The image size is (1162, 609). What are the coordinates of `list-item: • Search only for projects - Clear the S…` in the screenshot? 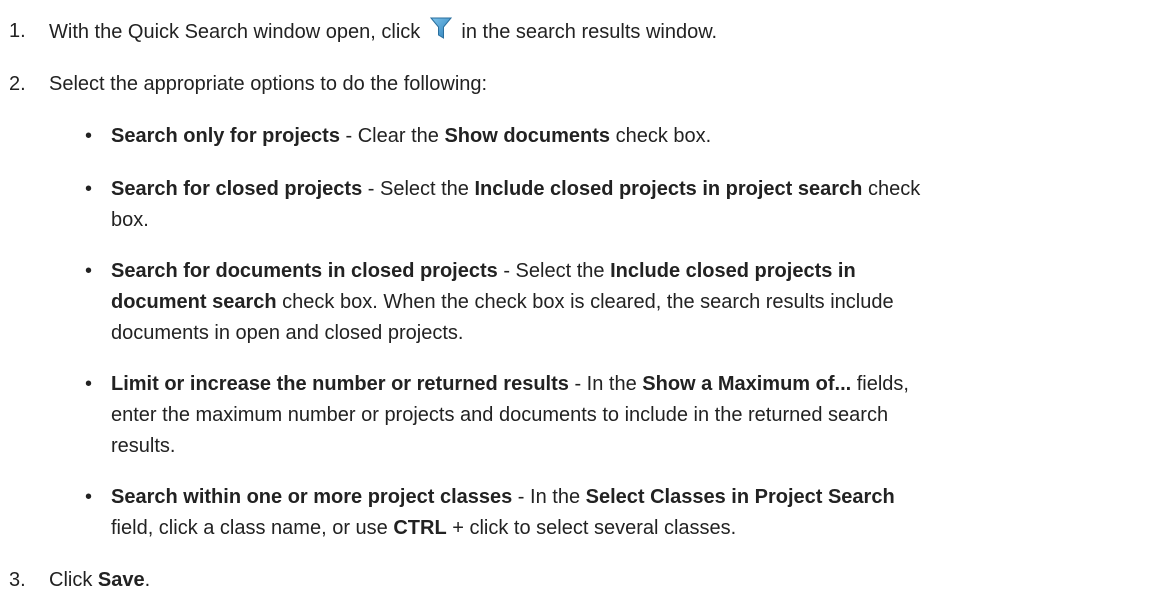 It's located at (617, 136).